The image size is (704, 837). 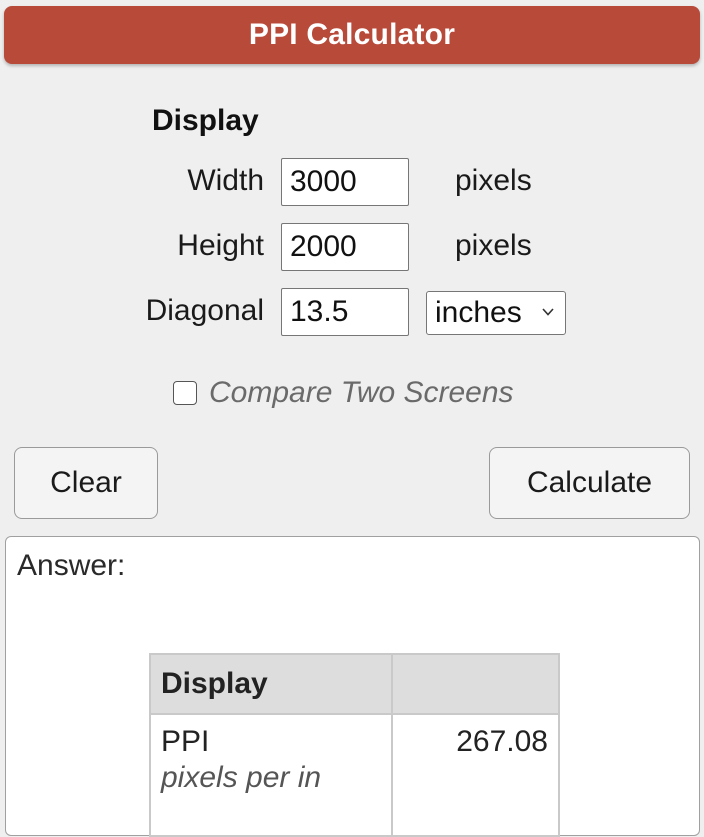 I want to click on result-table-header-value, so click(x=475, y=684).